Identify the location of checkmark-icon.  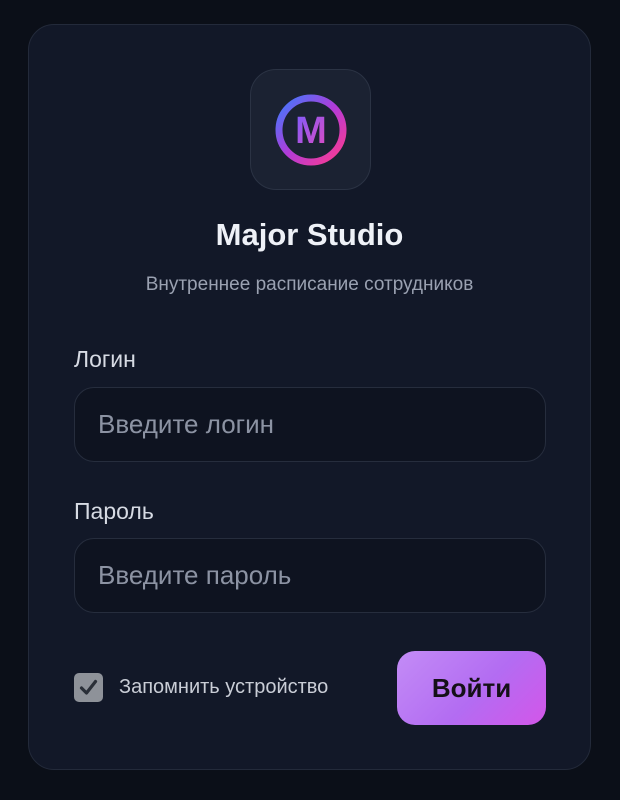
(88, 687).